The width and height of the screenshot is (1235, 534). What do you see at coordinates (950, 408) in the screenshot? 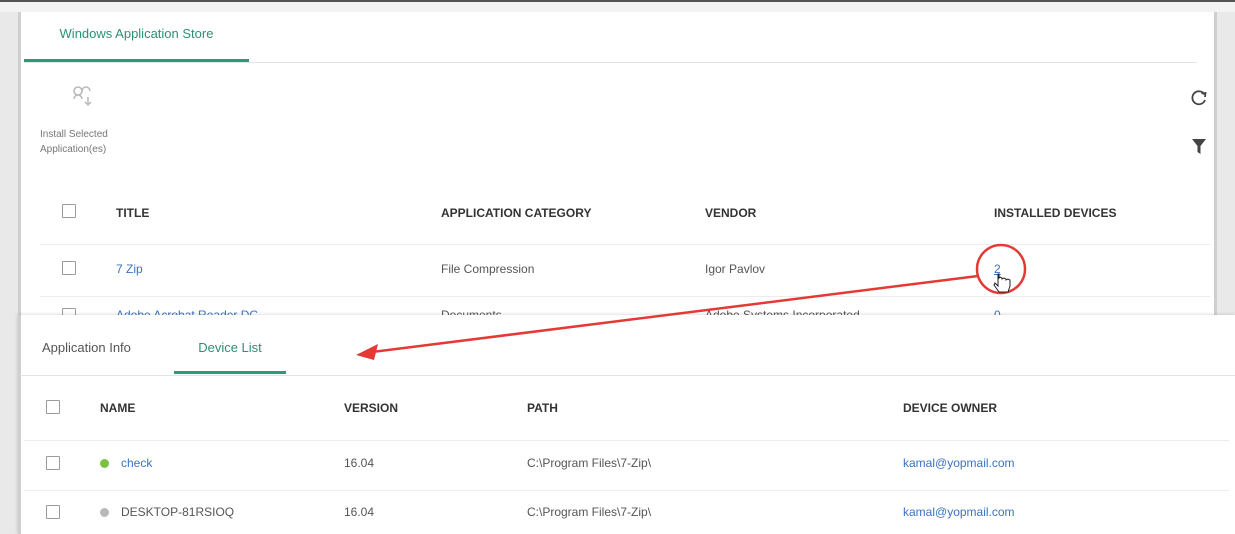
I see `header-device-owner: DEVICE OWNER` at bounding box center [950, 408].